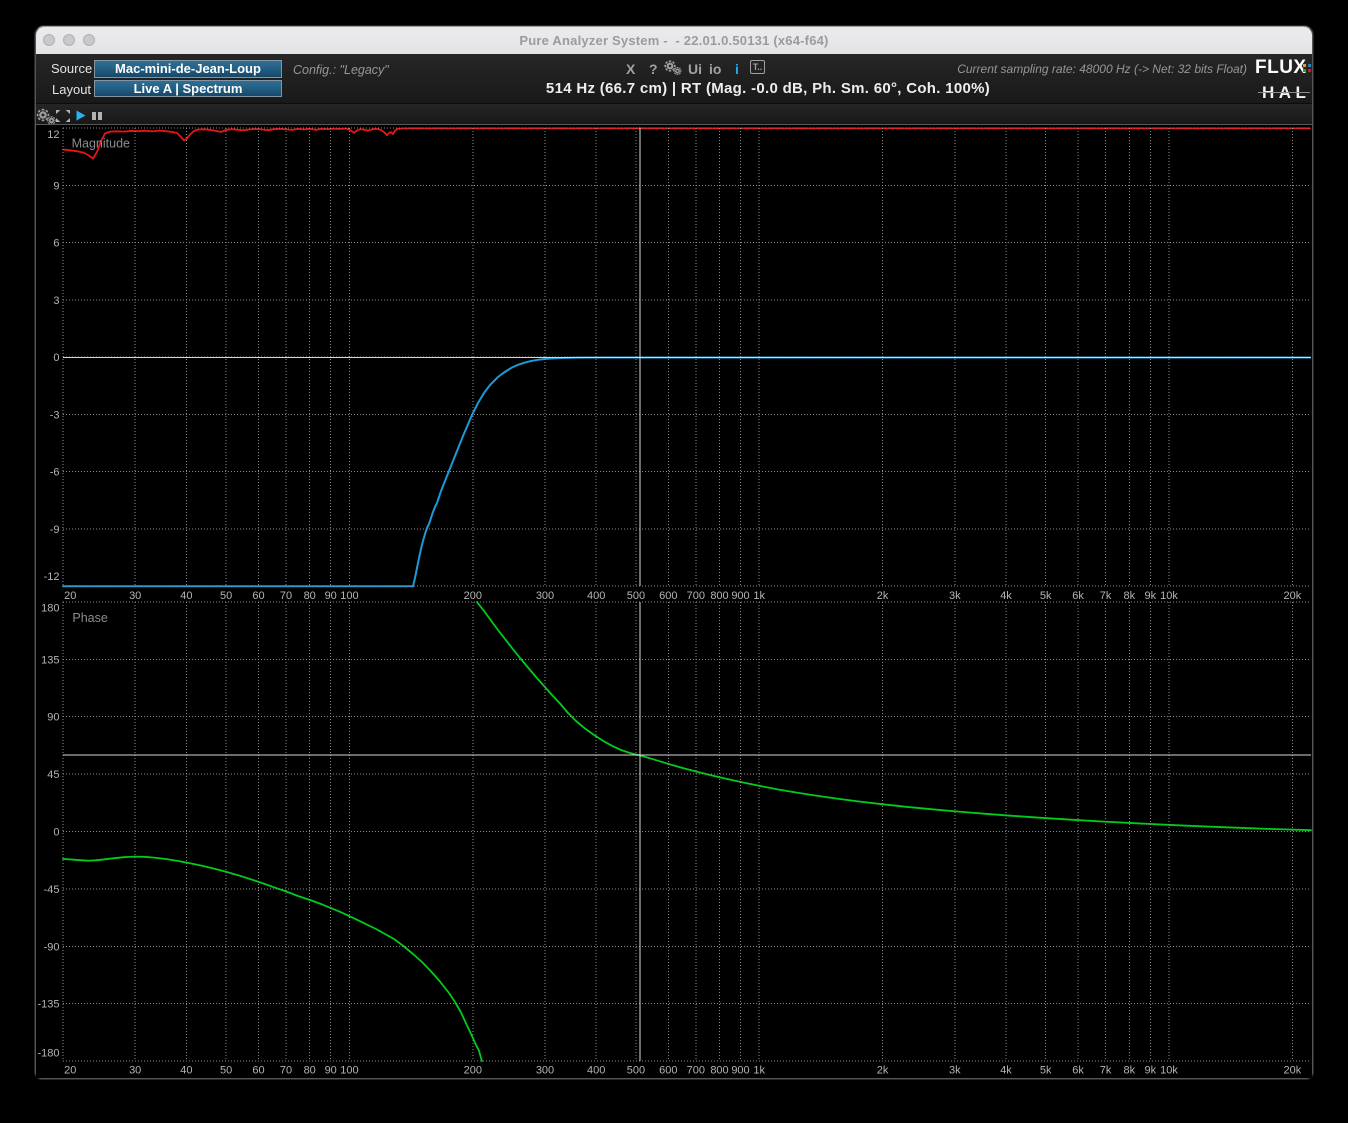 This screenshot has height=1123, width=1348. Describe the element at coordinates (52, 577) in the screenshot. I see `svg-text: -12` at that location.